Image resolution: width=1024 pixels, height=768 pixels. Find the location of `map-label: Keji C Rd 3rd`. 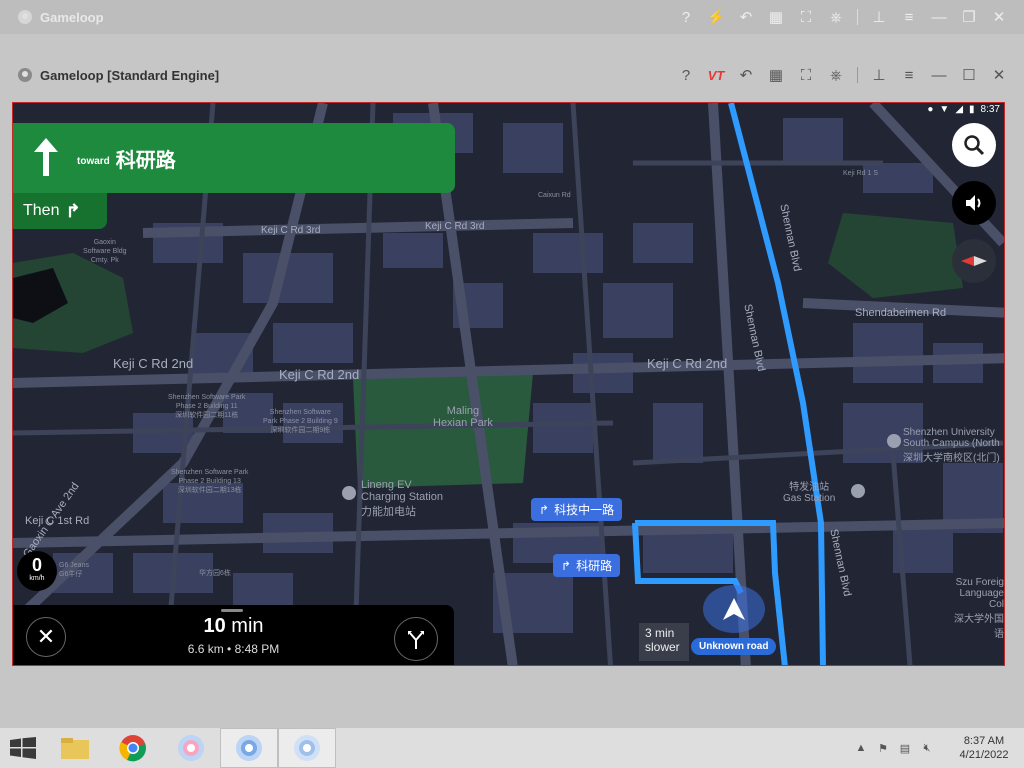

map-label: Keji C Rd 3rd is located at coordinates (455, 226).